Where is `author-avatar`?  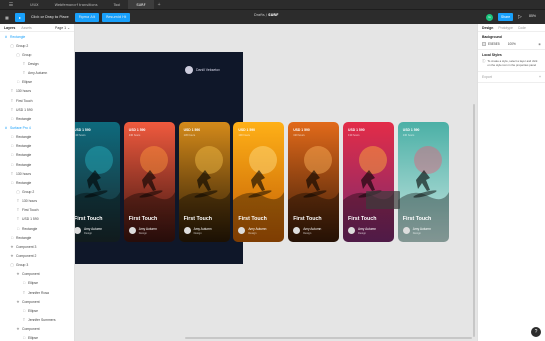
author-avatar is located at coordinates (132, 230).